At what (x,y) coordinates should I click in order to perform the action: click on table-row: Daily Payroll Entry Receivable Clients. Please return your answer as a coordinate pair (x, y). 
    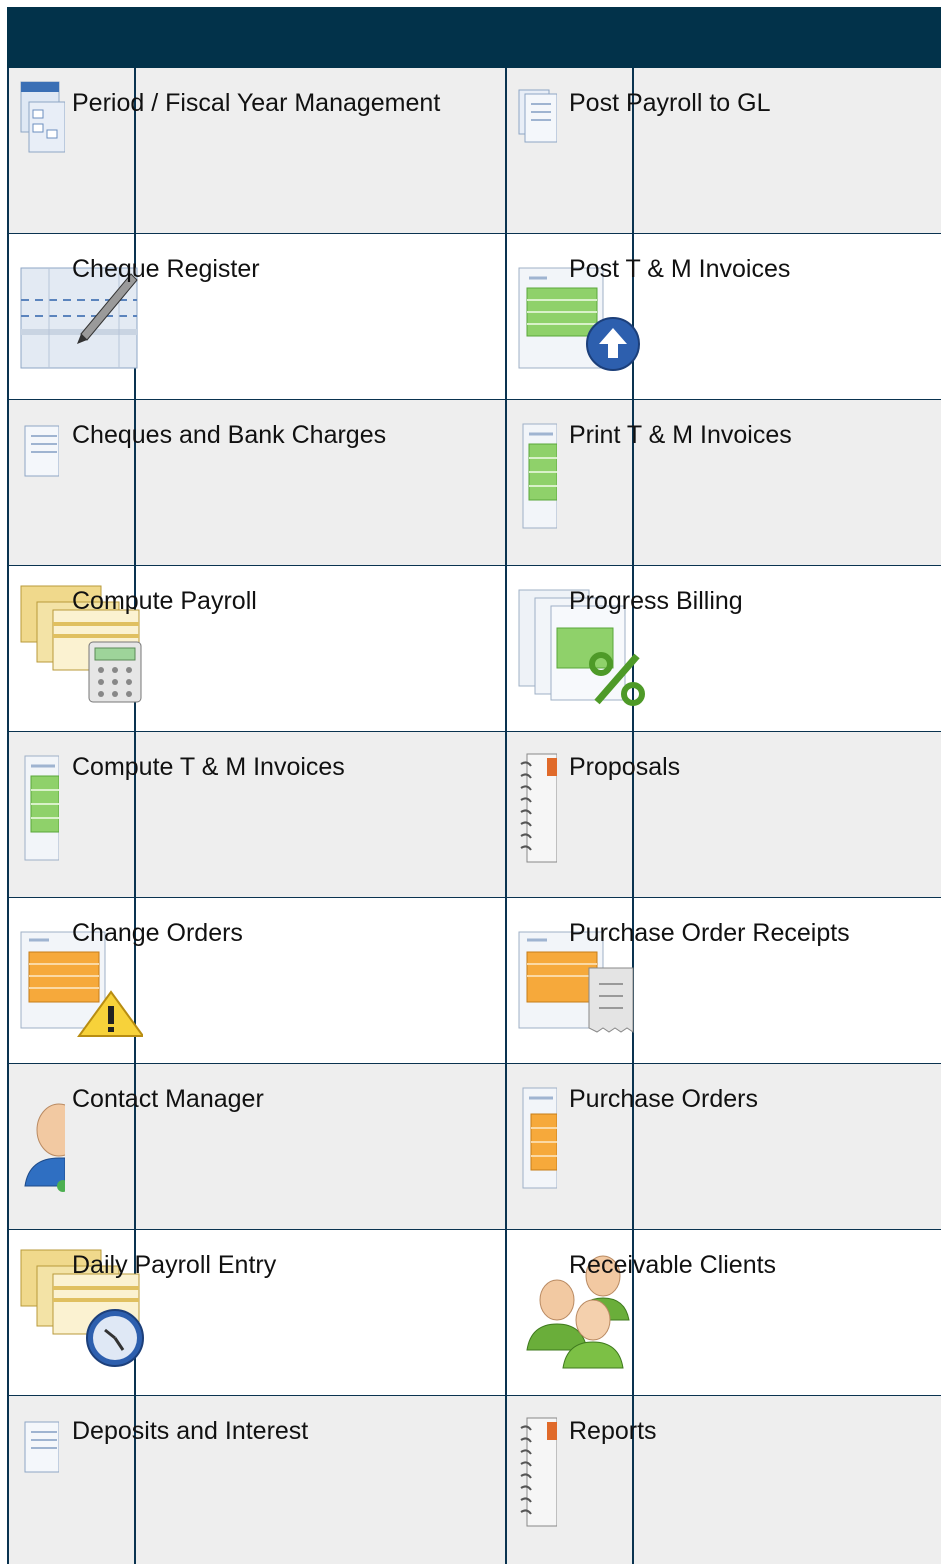
    Looking at the image, I should click on (474, 1313).